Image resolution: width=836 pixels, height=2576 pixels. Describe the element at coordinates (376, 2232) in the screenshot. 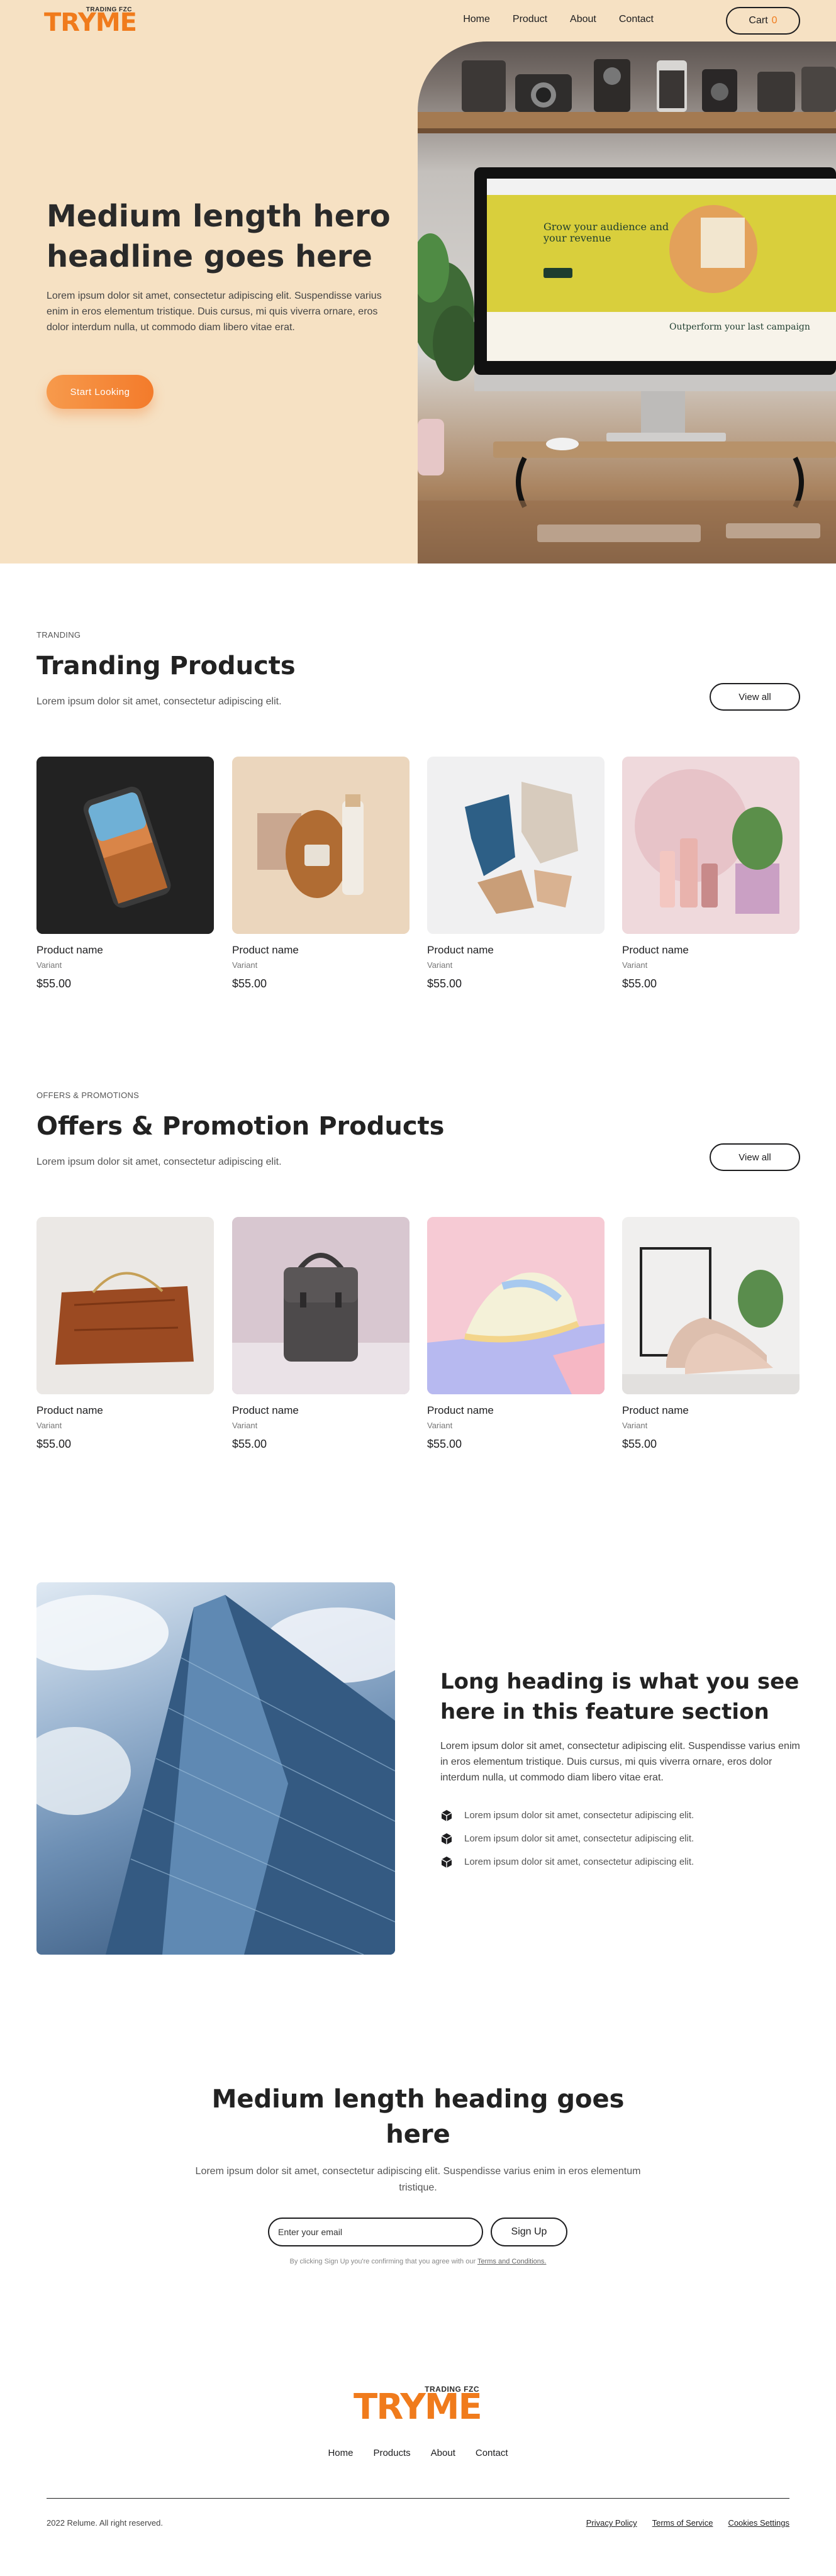

I see `email-input` at that location.